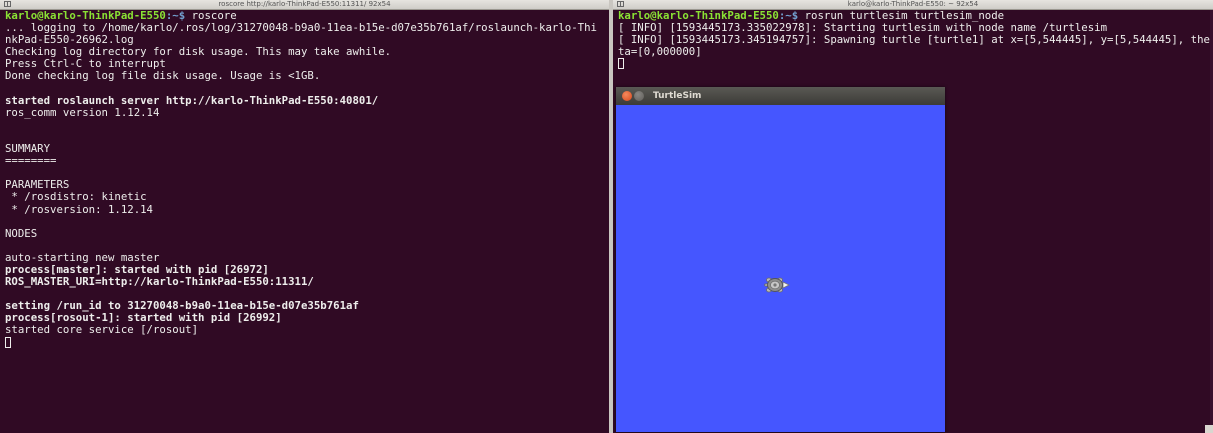 The image size is (1213, 433). I want to click on output-line: ta=[0,000000], so click(660, 52).